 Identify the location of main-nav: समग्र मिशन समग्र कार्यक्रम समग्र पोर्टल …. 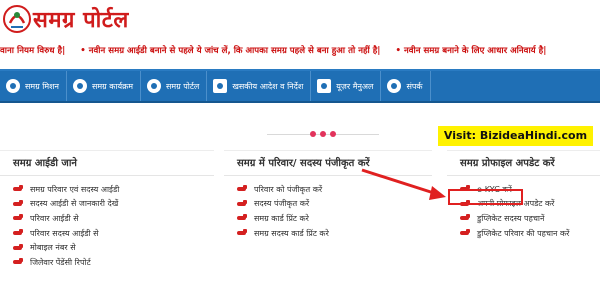
(300, 86).